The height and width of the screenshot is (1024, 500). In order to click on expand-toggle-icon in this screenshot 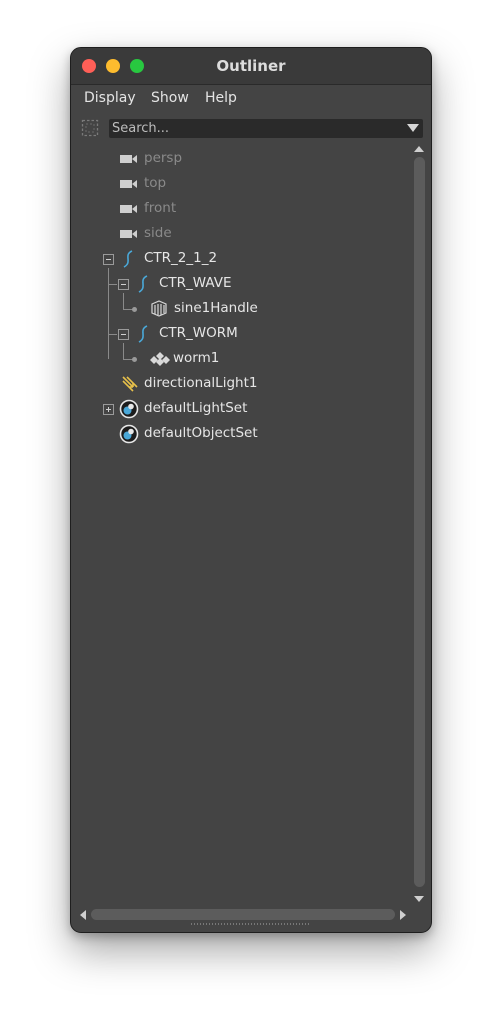, I will do `click(108, 409)`.